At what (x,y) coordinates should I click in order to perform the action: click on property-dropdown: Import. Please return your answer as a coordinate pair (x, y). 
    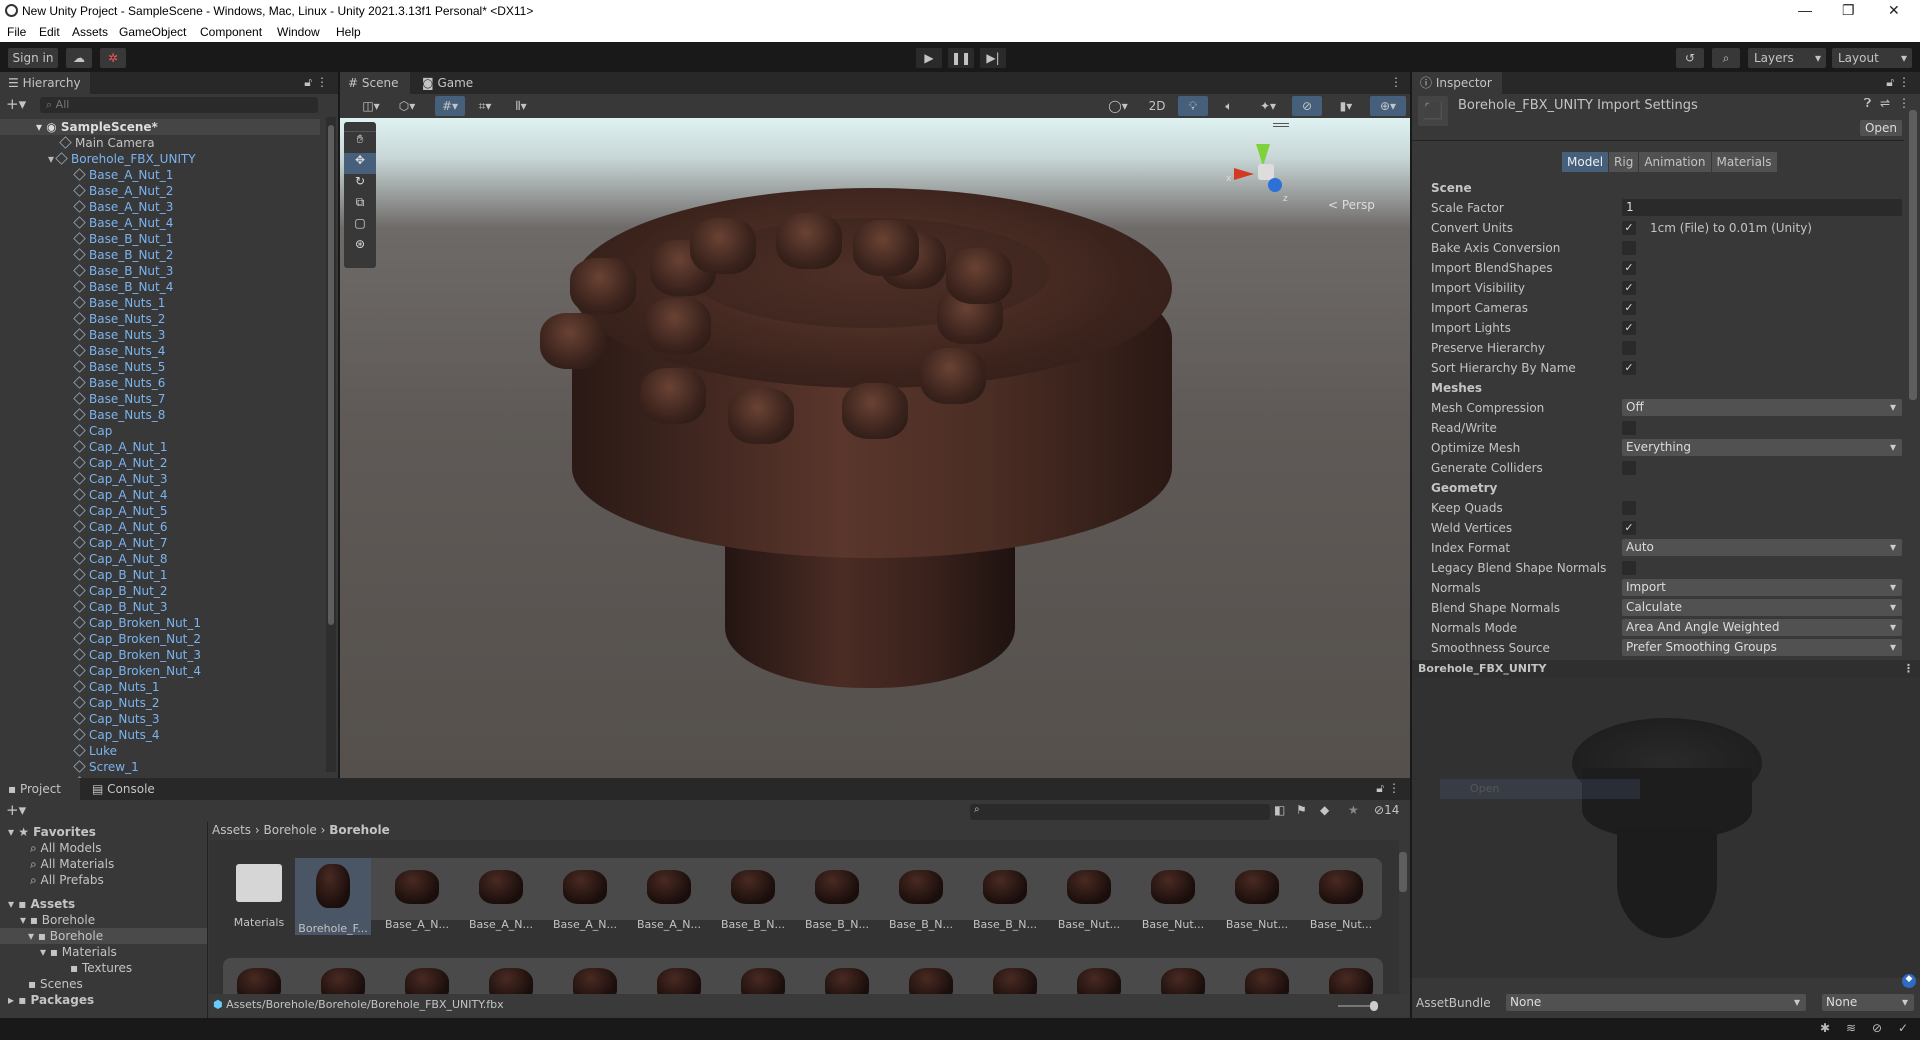
    Looking at the image, I should click on (1762, 587).